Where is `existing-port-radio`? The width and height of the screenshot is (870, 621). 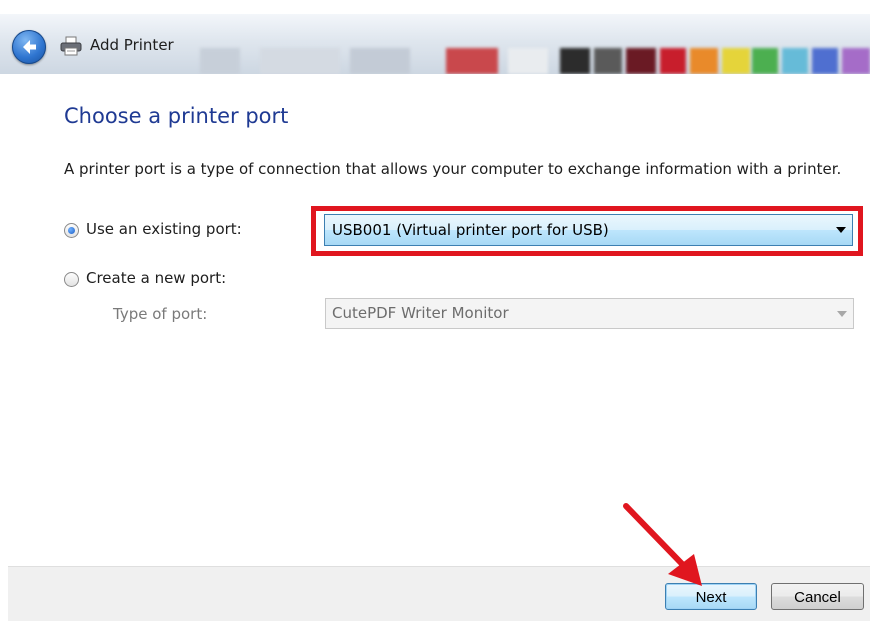 existing-port-radio is located at coordinates (71, 230).